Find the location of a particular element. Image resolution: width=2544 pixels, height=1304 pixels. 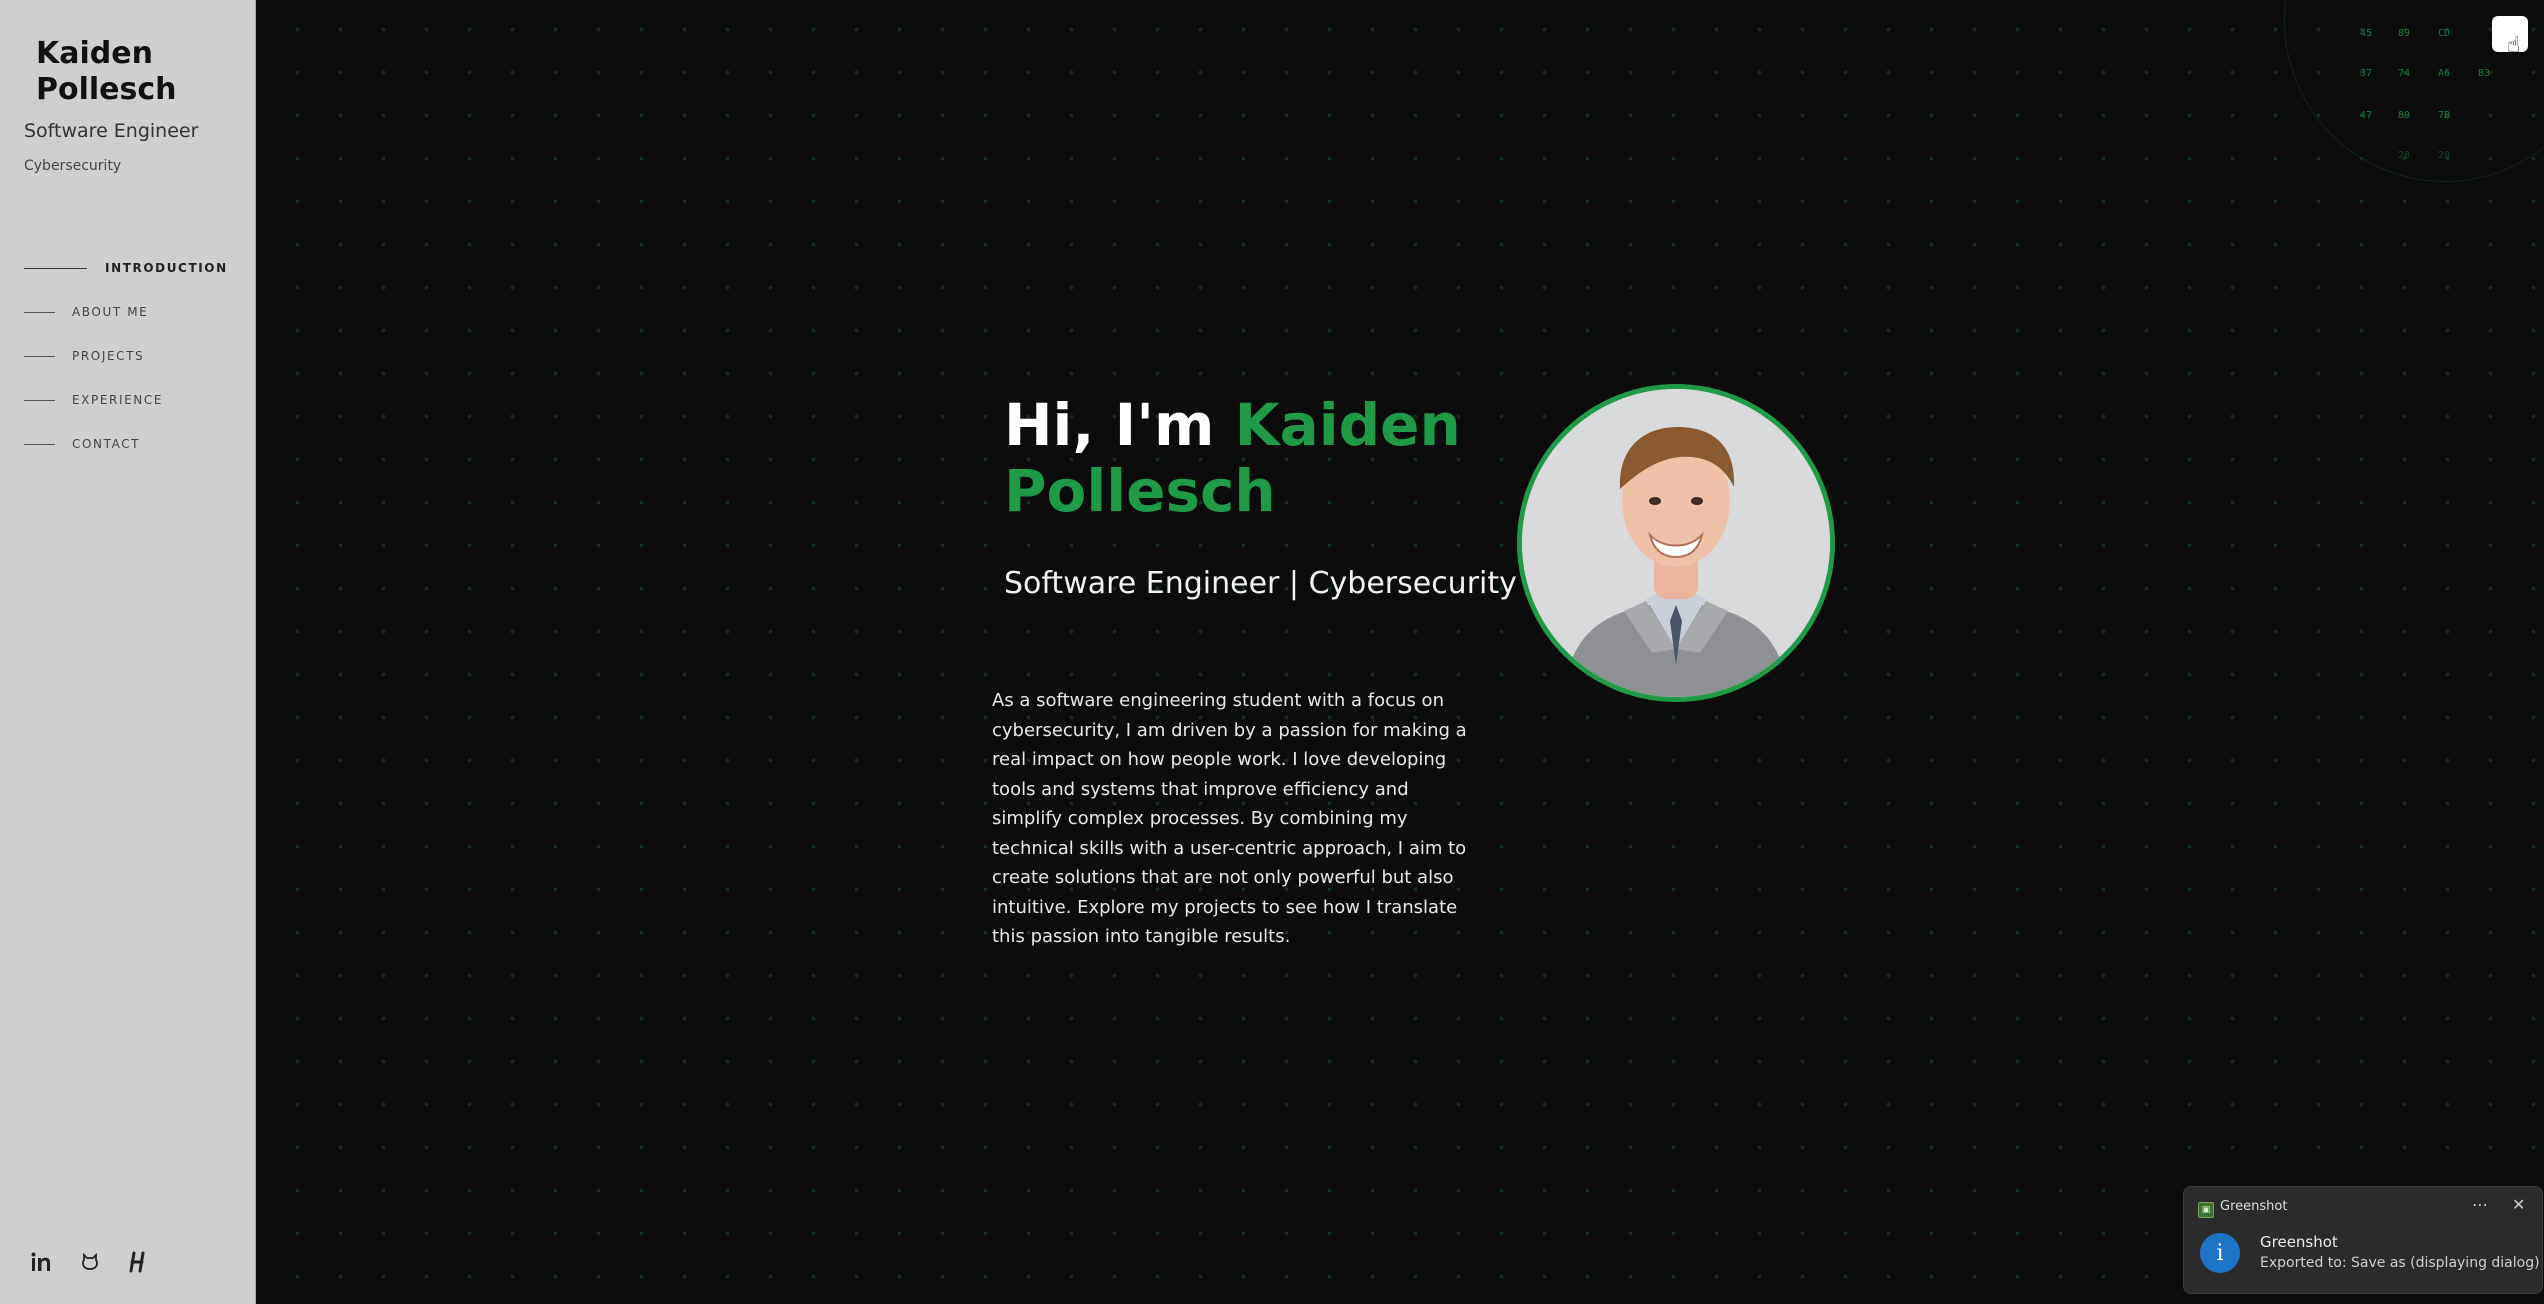

site-owner-role: Software Engineer is located at coordinates (111, 131).